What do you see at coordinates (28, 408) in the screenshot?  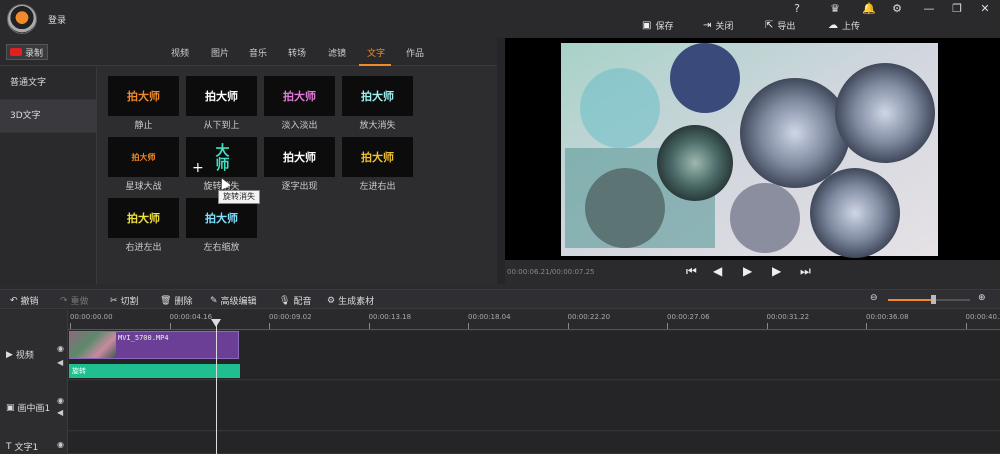 I see `track-label-pip: ▣ 画中画1` at bounding box center [28, 408].